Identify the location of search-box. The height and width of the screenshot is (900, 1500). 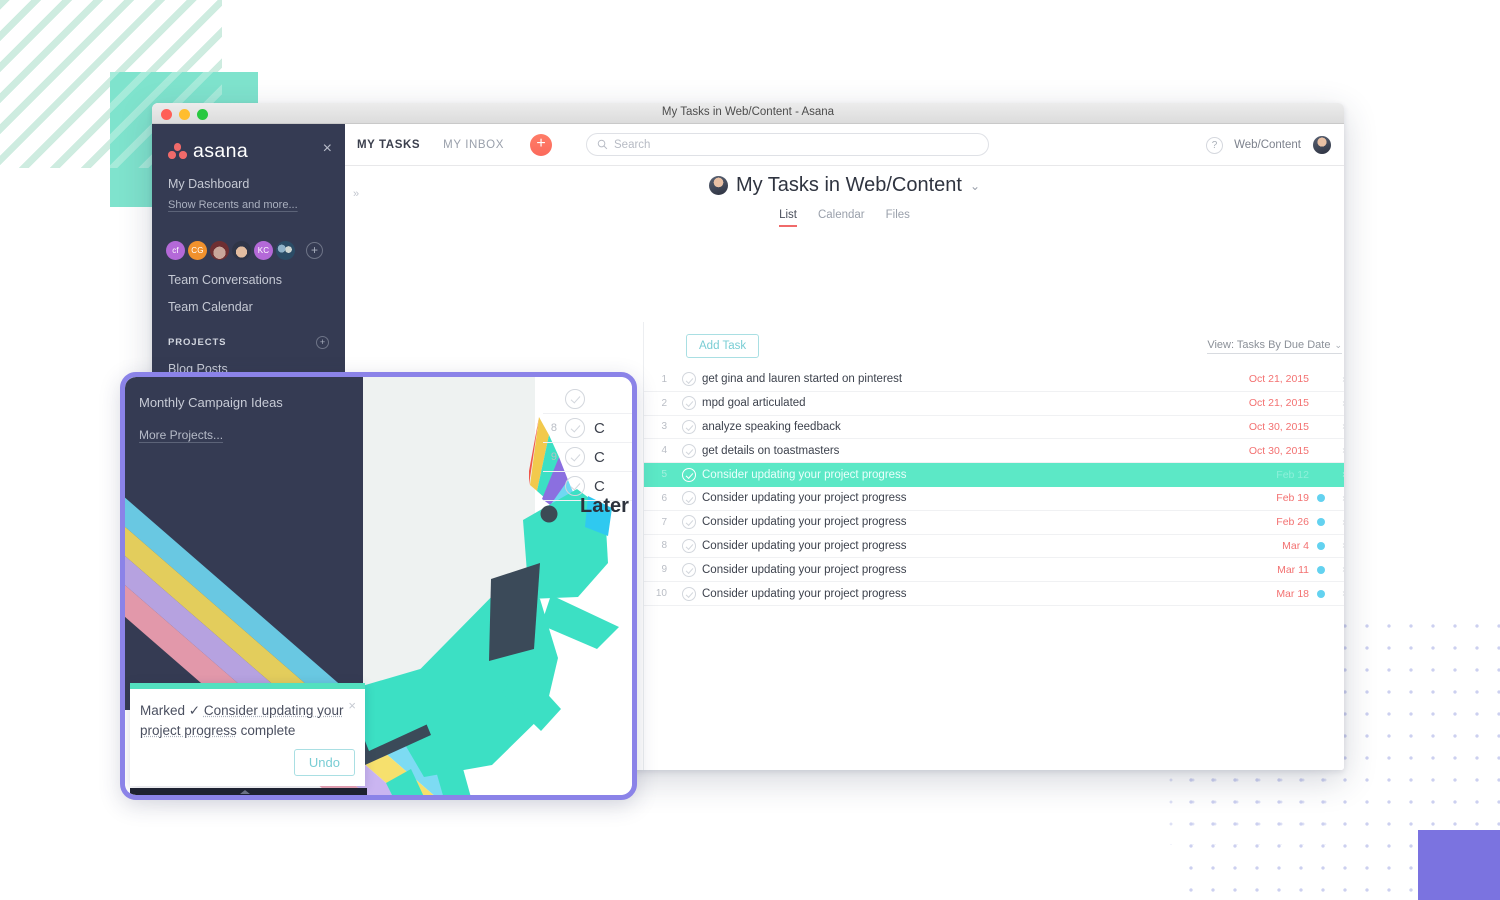
(787, 144).